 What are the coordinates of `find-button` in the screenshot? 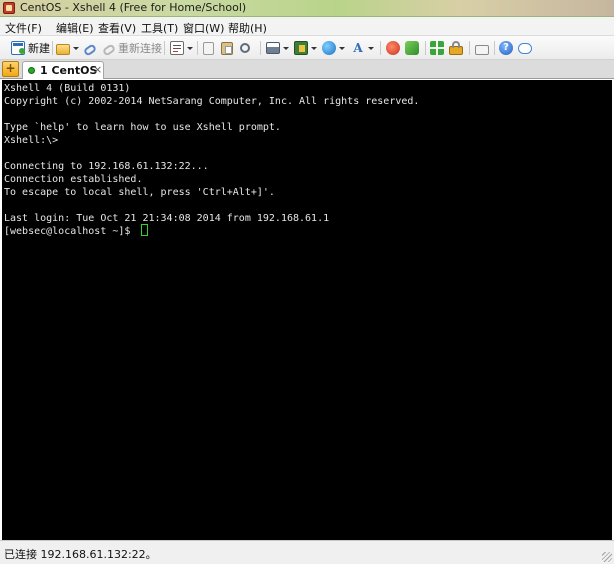 It's located at (245, 48).